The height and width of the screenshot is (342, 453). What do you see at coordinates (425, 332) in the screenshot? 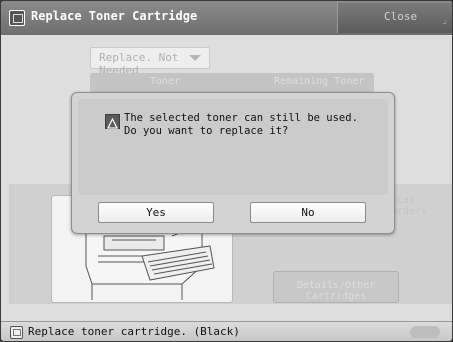
I see `status-pill-button` at bounding box center [425, 332].